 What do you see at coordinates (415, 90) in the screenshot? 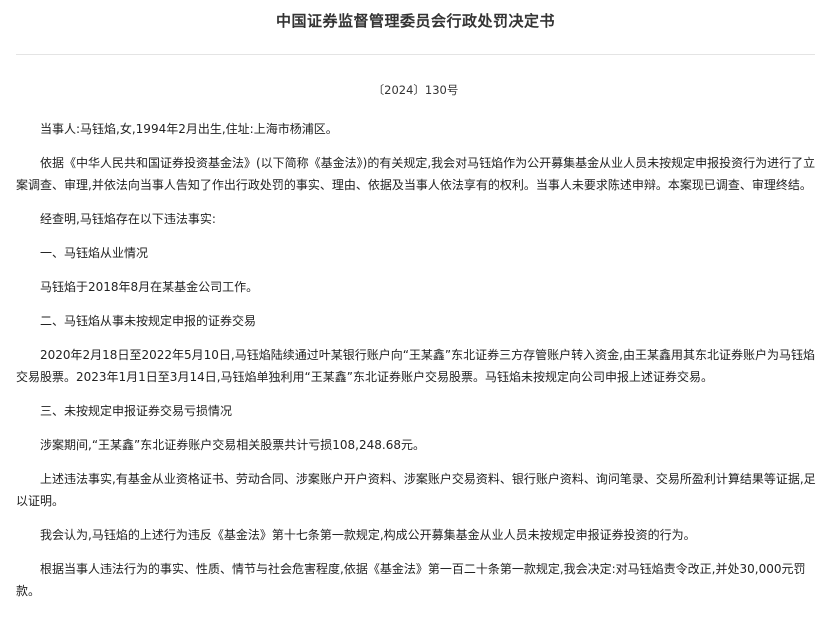
I see `document-number: 〔2024〕130号` at bounding box center [415, 90].